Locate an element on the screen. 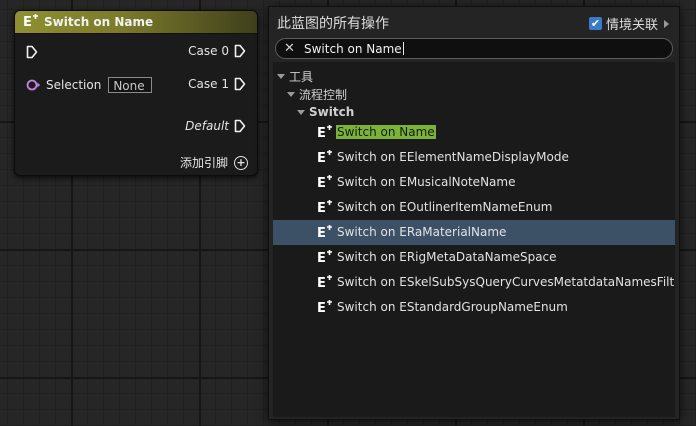 This screenshot has width=696, height=426. search-input: ✕ Switch on Name is located at coordinates (474, 48).